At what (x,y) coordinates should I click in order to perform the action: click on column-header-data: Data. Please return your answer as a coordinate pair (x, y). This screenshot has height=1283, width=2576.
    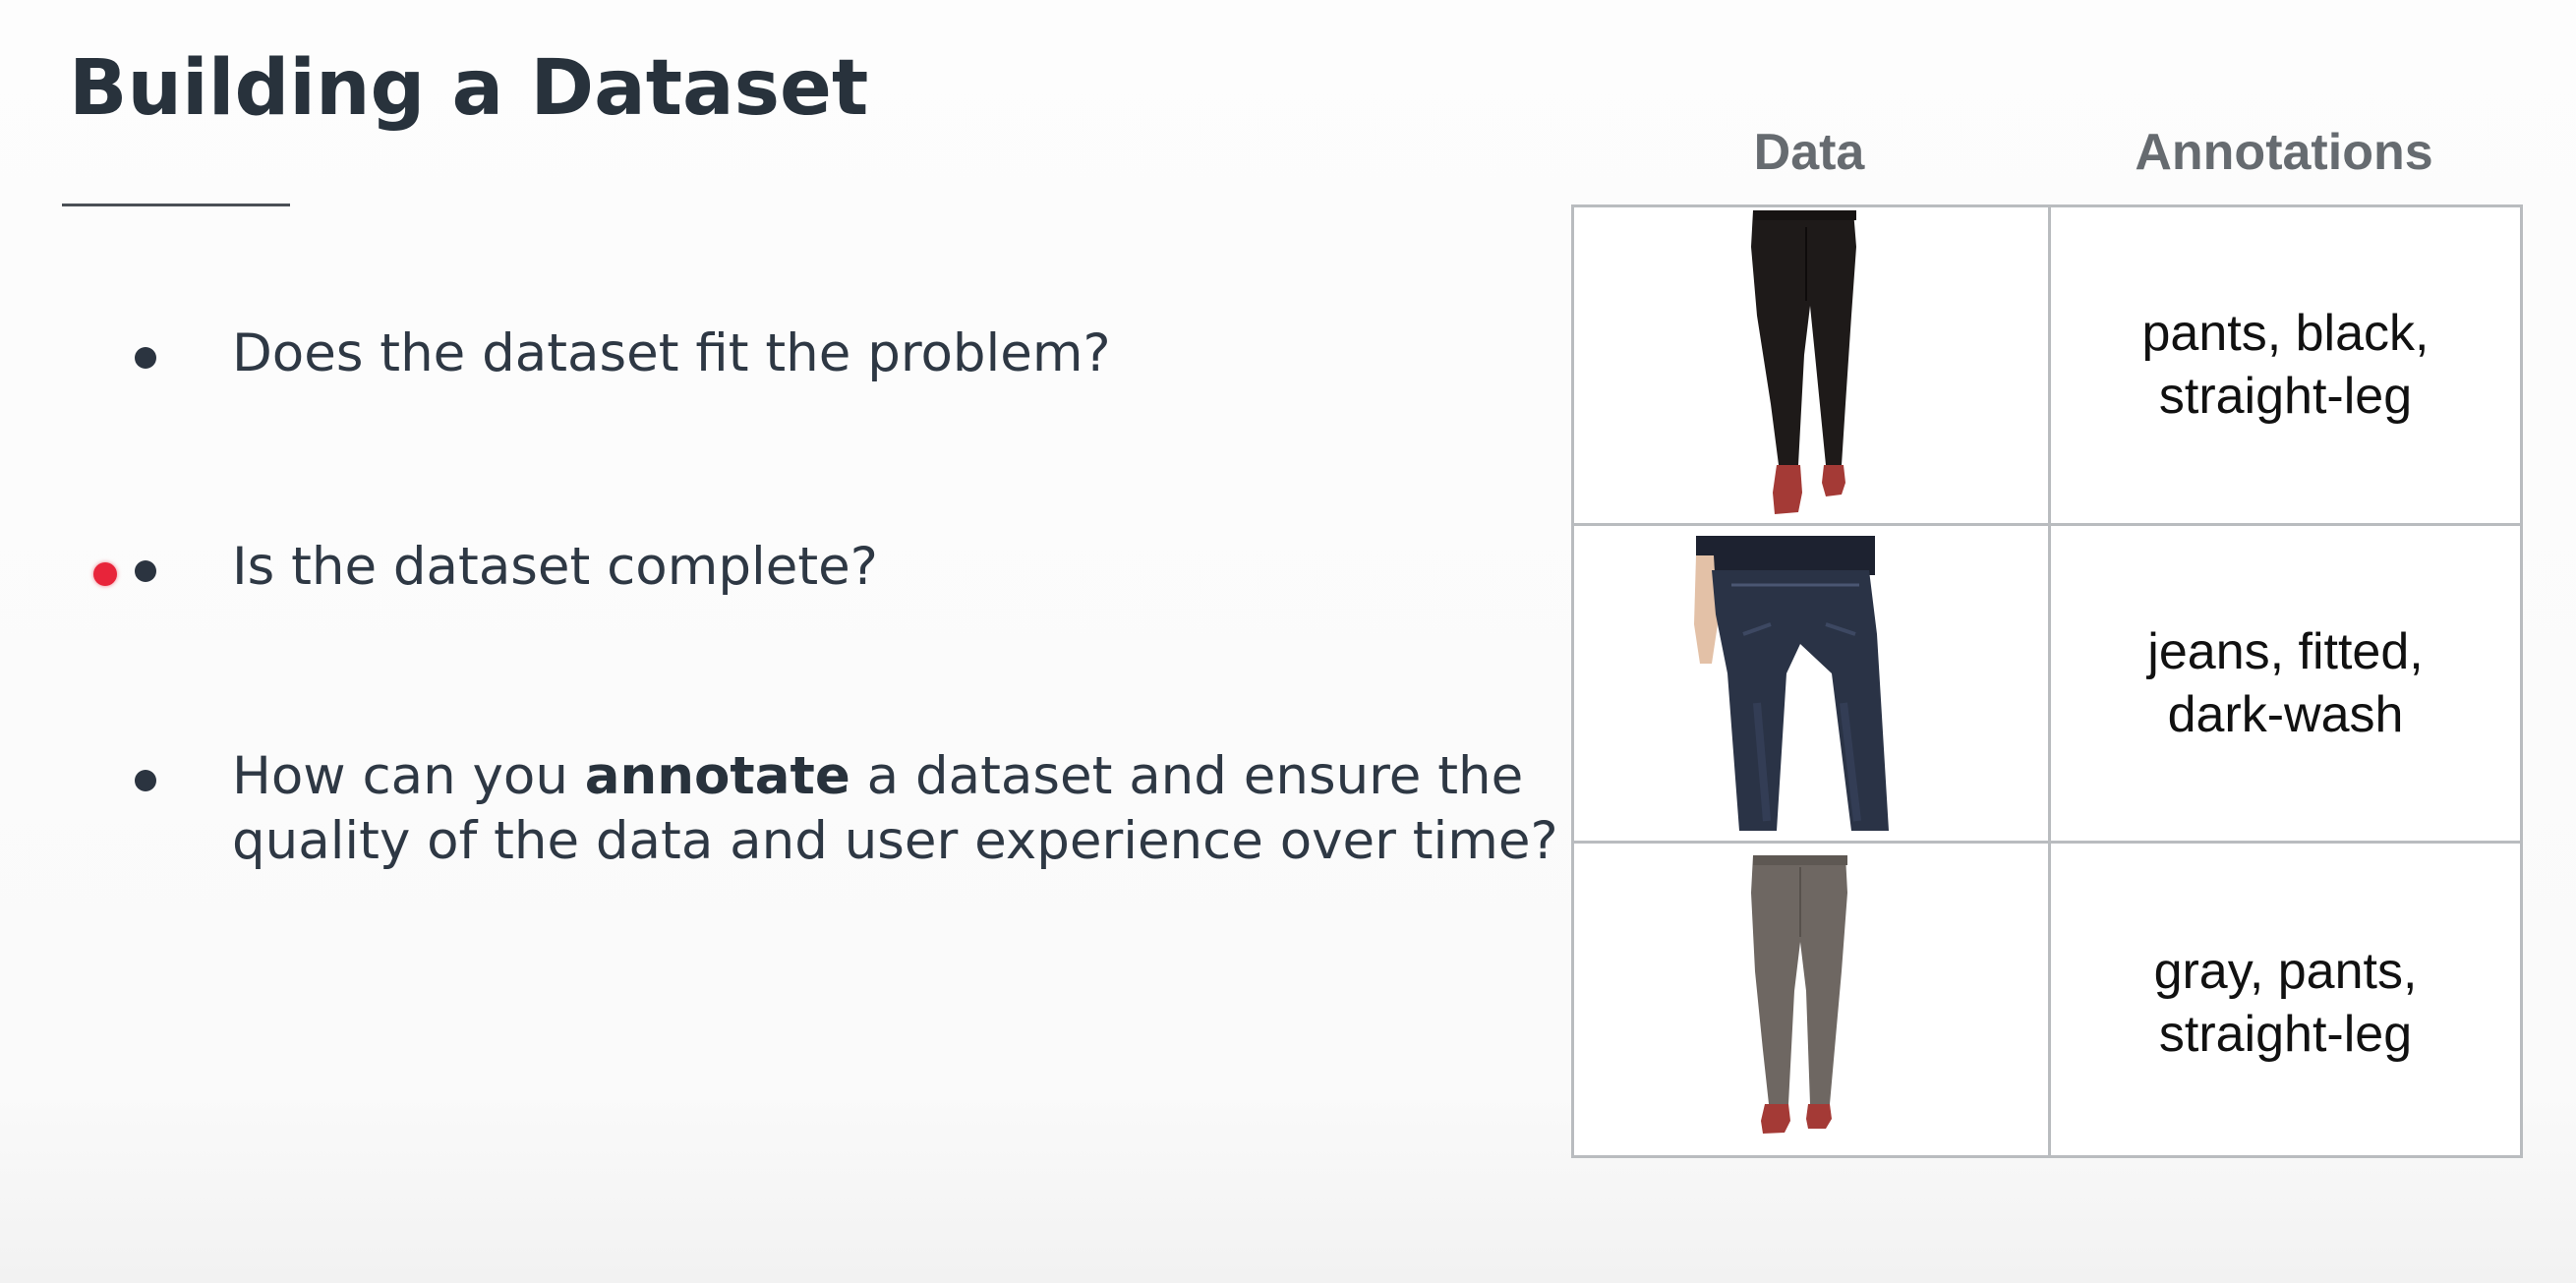
    Looking at the image, I should click on (1809, 152).